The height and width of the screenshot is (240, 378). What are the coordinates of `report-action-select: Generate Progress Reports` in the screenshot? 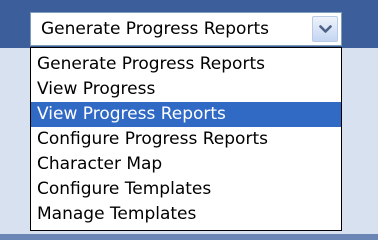 It's located at (186, 29).